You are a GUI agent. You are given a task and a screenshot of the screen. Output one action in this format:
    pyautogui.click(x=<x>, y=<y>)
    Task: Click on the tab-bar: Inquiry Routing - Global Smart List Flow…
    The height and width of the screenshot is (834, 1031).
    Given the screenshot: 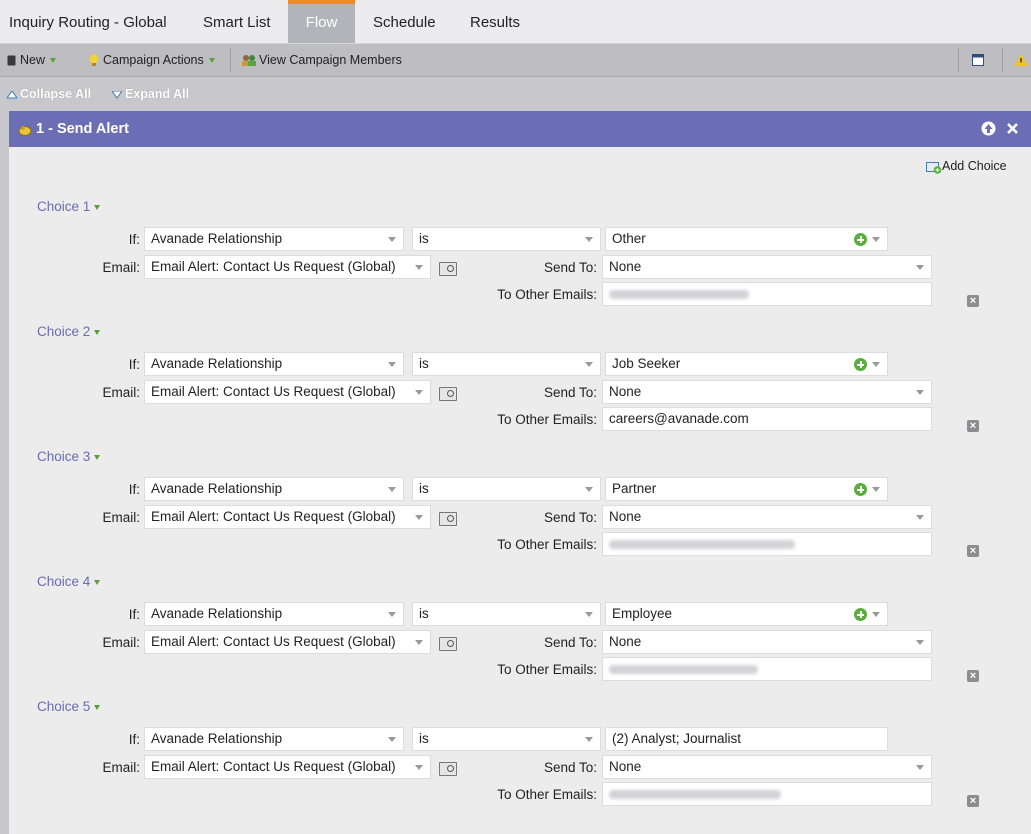 What is the action you would take?
    pyautogui.click(x=515, y=22)
    